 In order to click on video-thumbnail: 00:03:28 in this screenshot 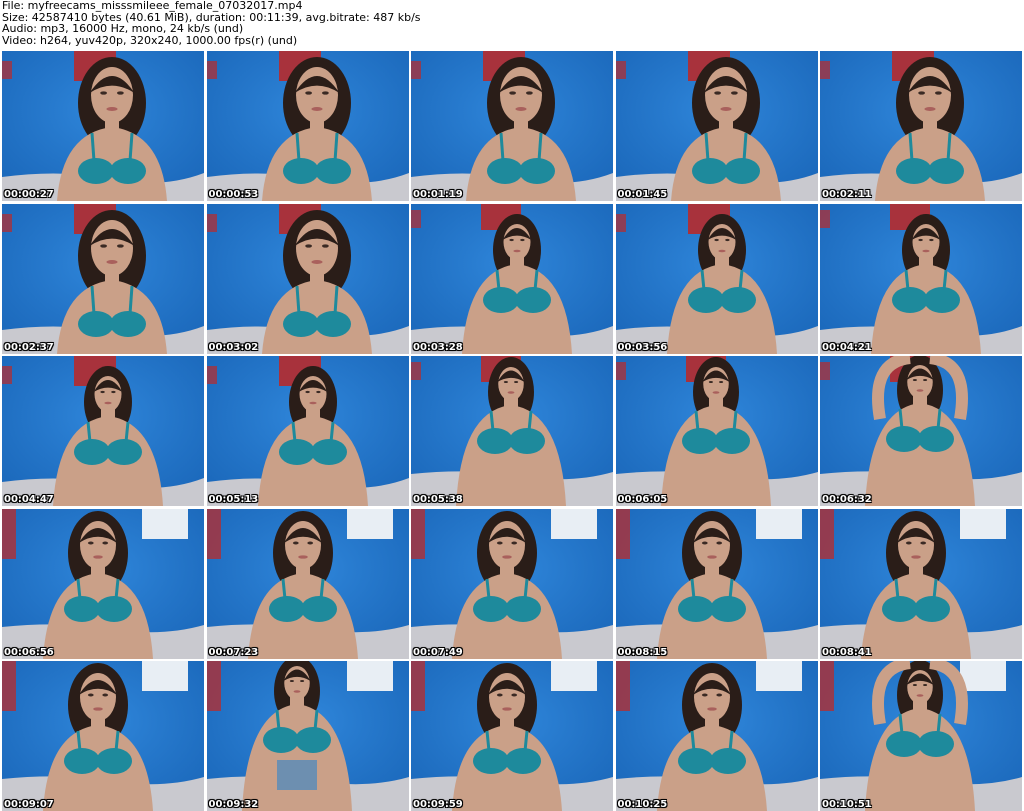, I will do `click(512, 278)`.